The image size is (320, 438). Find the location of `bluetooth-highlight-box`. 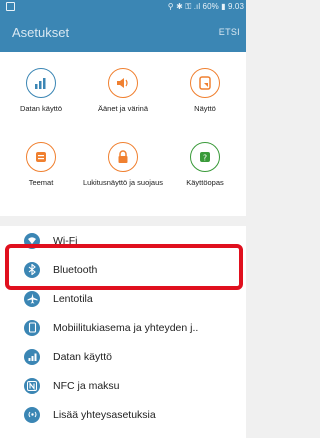

bluetooth-highlight-box is located at coordinates (124, 267).